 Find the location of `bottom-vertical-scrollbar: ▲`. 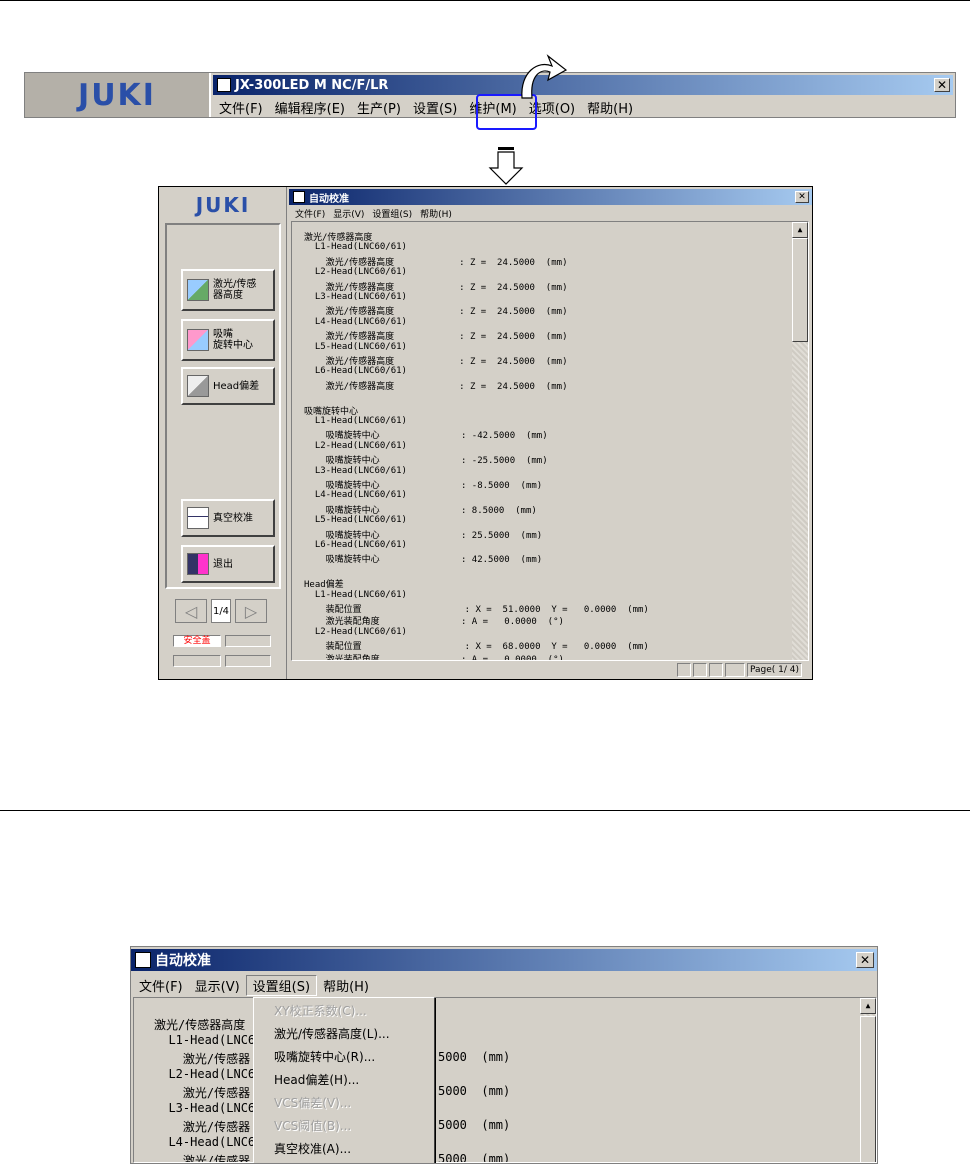

bottom-vertical-scrollbar: ▲ is located at coordinates (868, 1080).